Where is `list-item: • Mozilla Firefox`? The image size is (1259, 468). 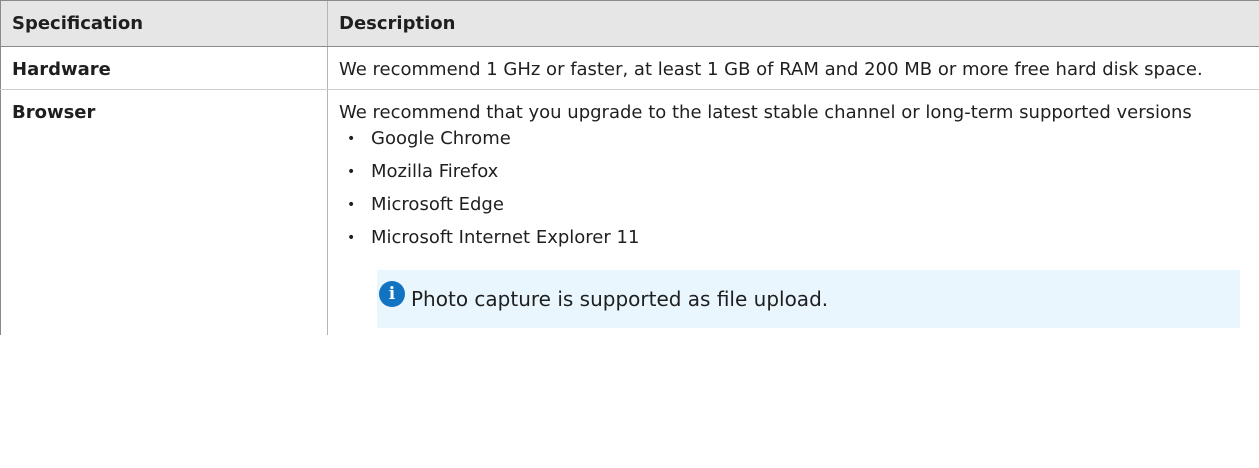
list-item: • Mozilla Firefox is located at coordinates (794, 172).